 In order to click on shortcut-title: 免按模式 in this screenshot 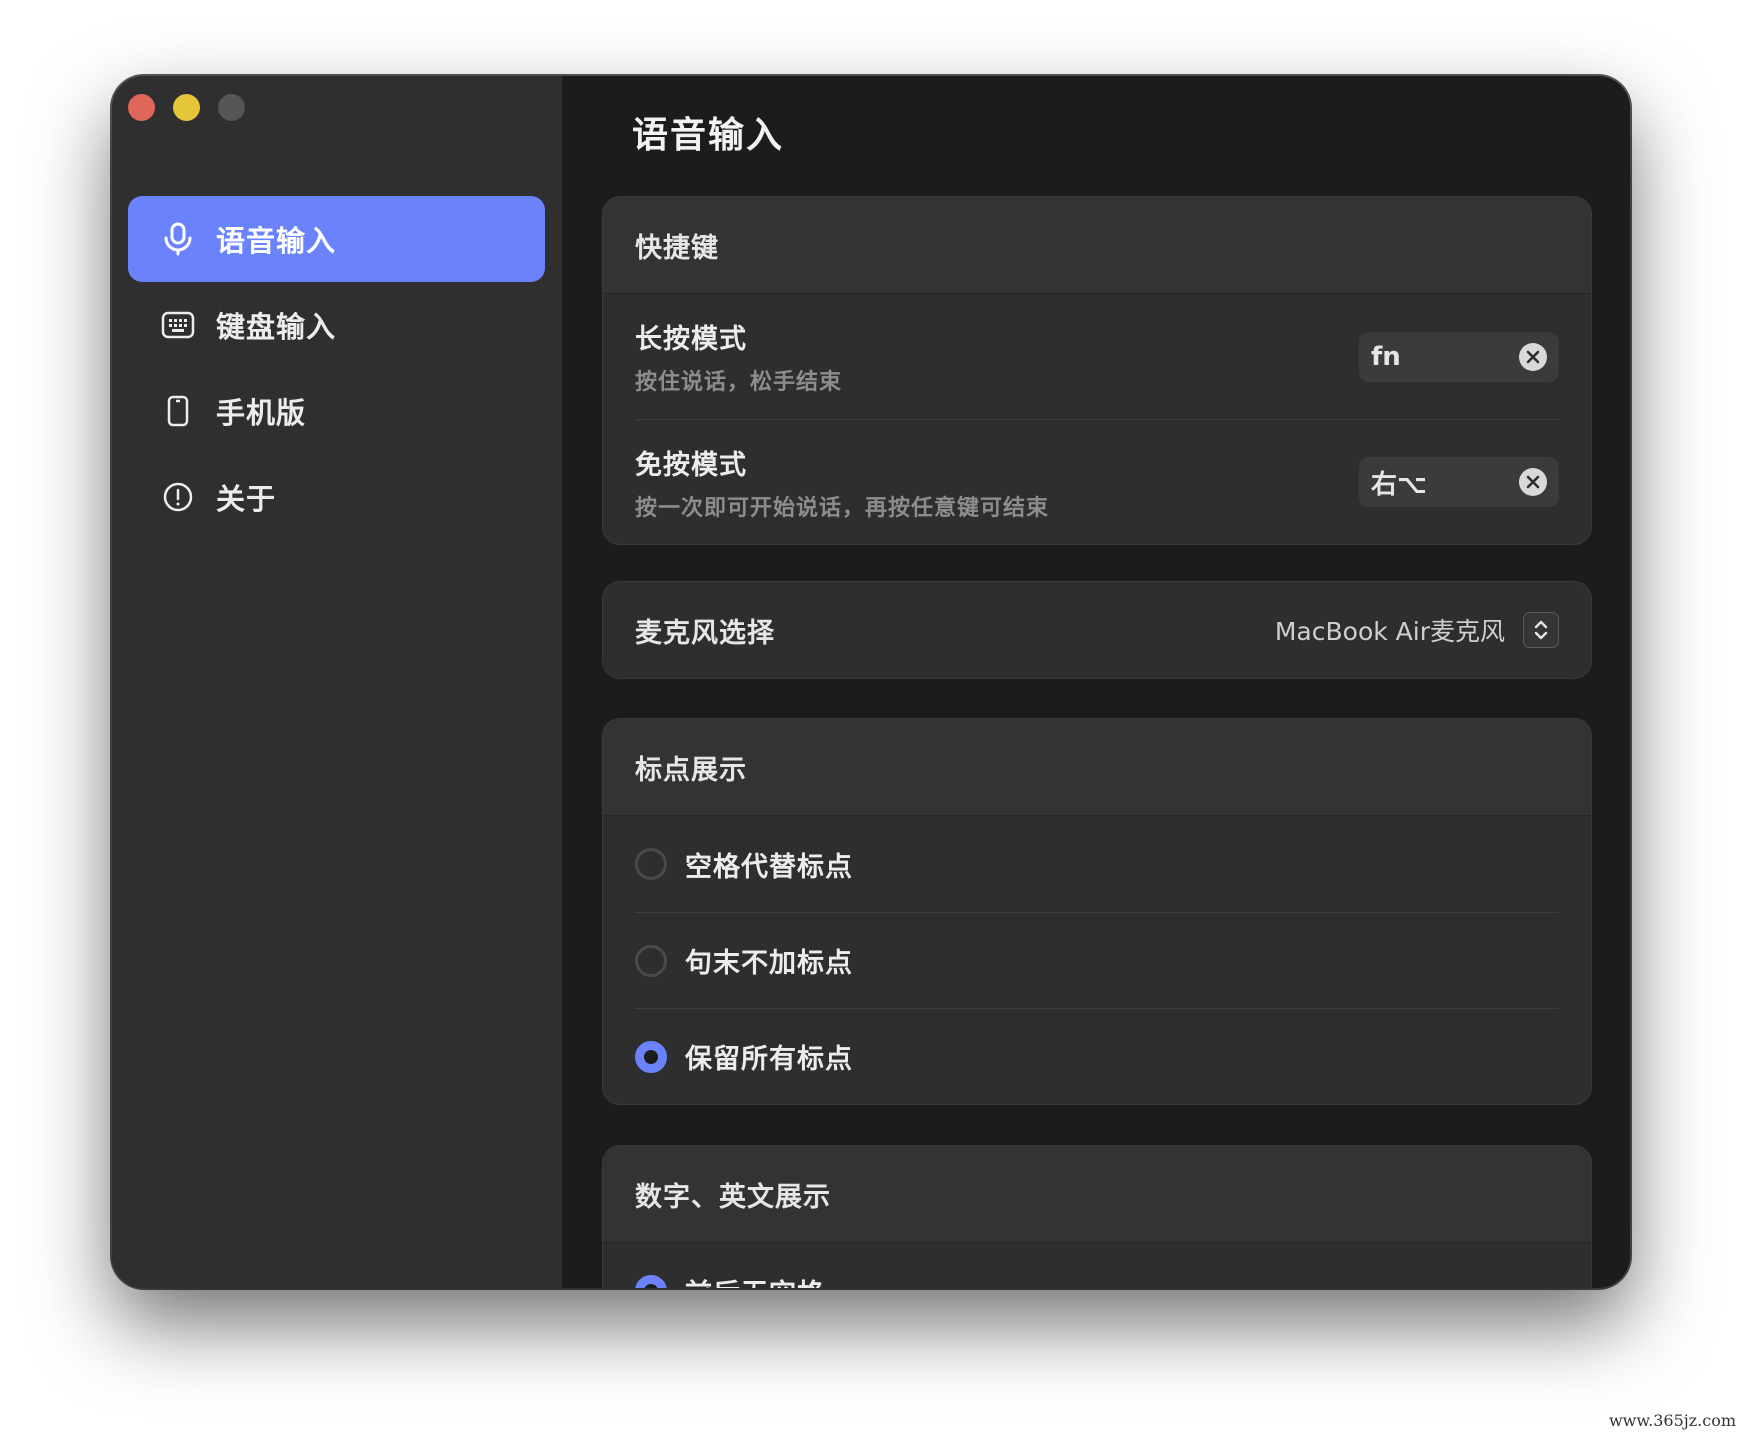, I will do `click(691, 465)`.